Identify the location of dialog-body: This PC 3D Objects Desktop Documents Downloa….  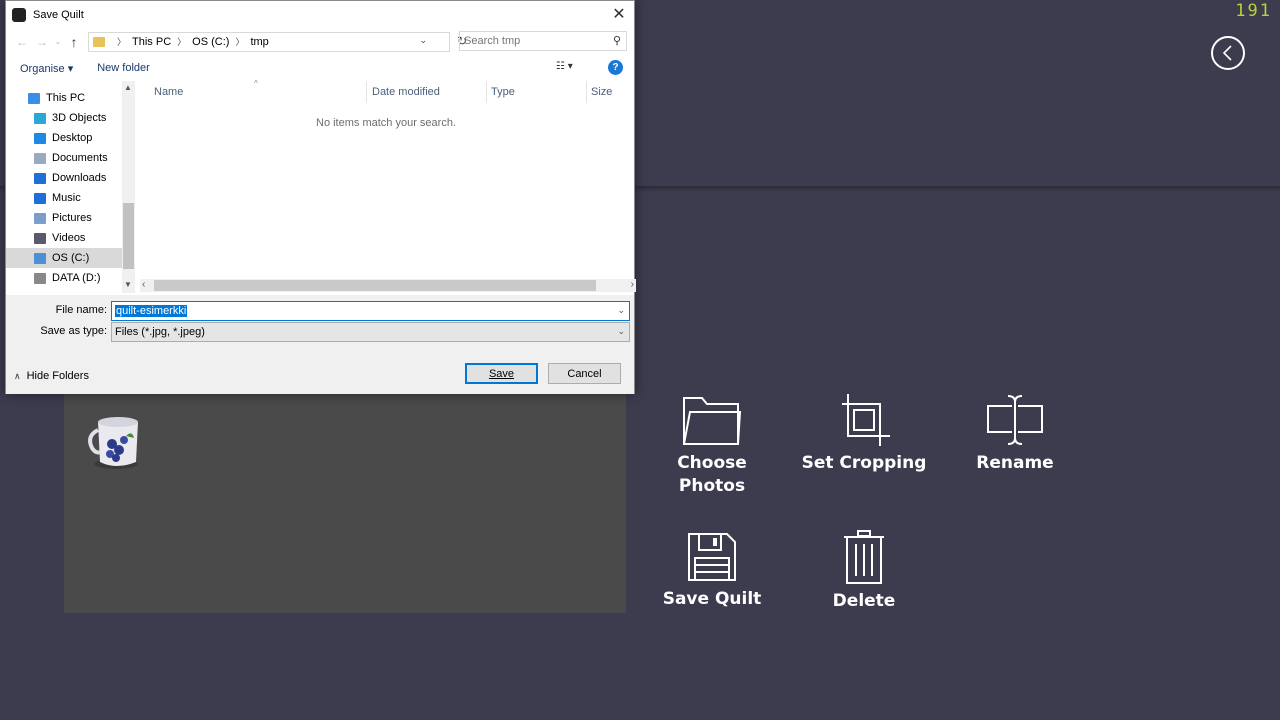
(321, 186).